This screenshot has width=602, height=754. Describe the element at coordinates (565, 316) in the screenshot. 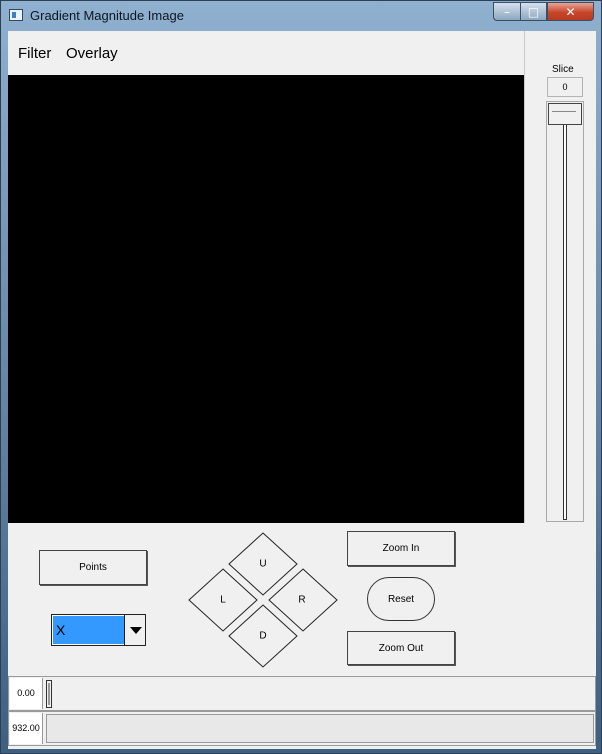

I see `slice-slider-groove` at that location.